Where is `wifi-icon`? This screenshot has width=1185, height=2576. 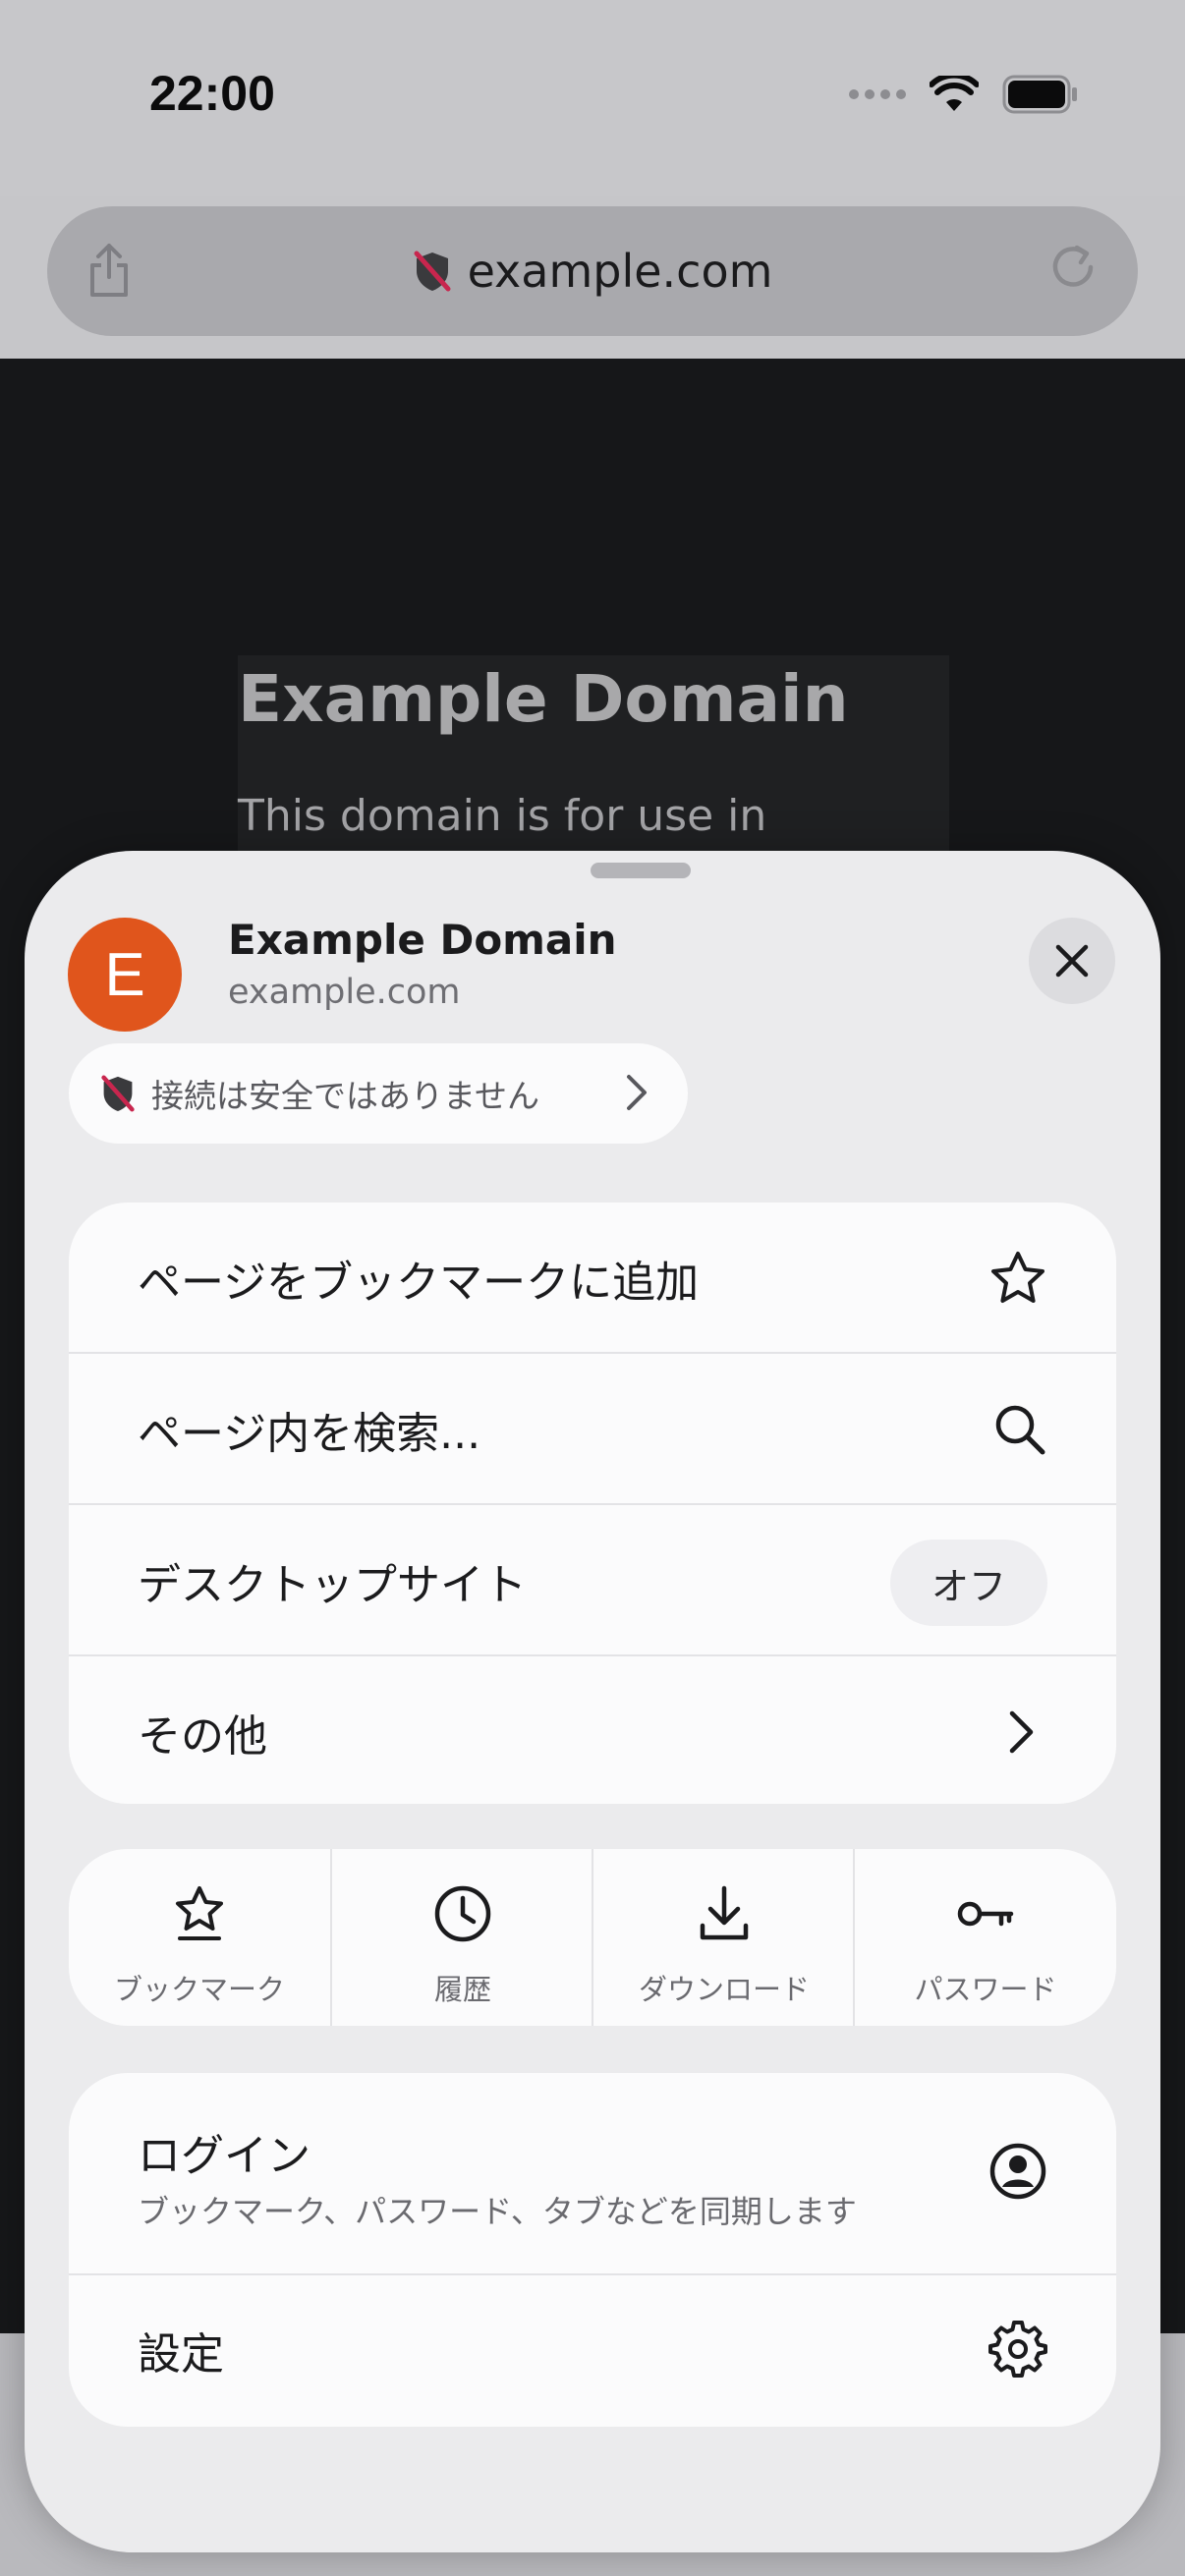
wifi-icon is located at coordinates (955, 93).